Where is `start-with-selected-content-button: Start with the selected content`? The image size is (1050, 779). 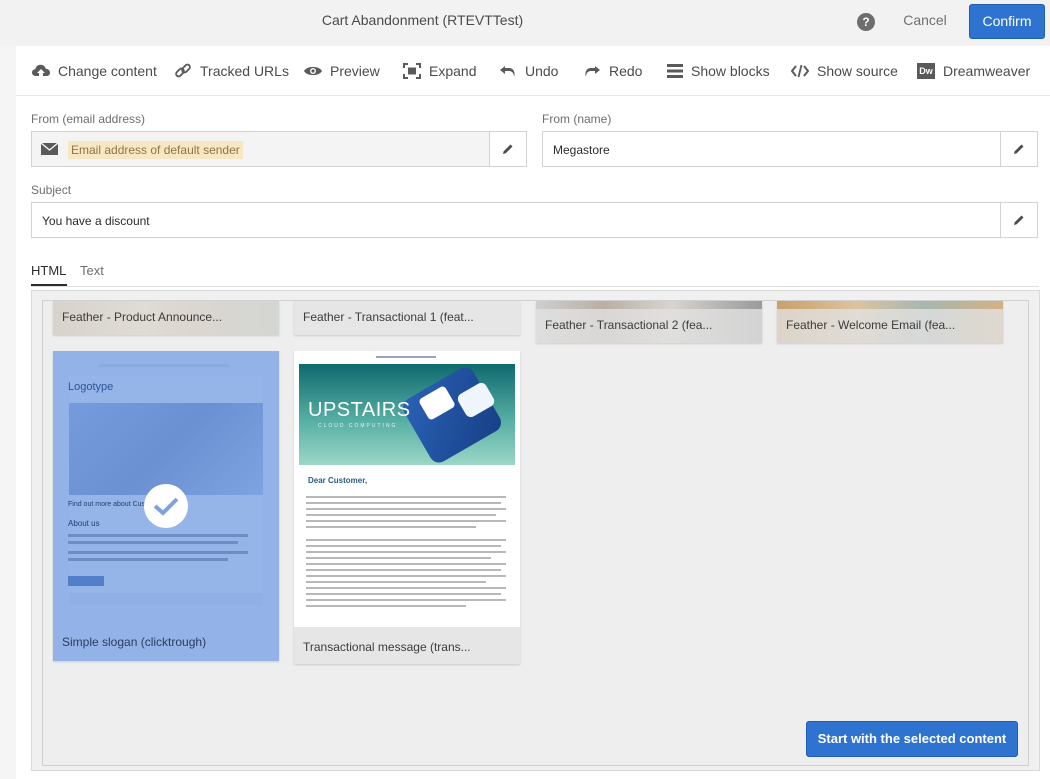
start-with-selected-content-button: Start with the selected content is located at coordinates (912, 739).